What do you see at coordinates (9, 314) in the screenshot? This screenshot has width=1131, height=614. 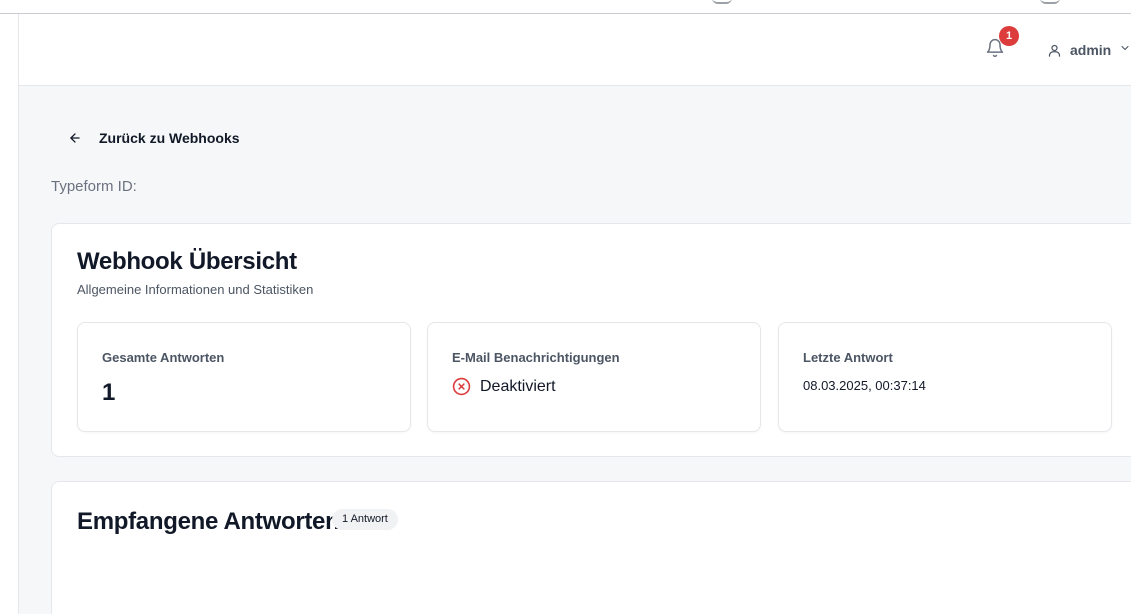 I see `sidebar` at bounding box center [9, 314].